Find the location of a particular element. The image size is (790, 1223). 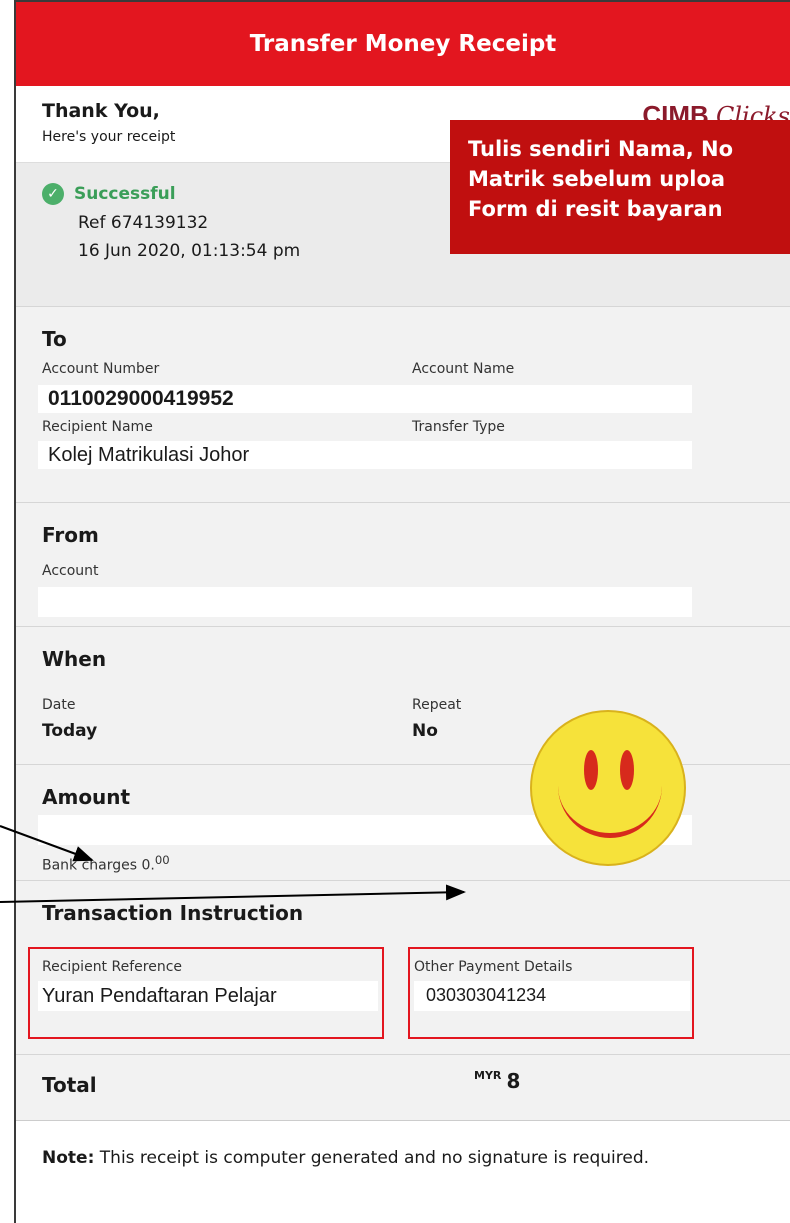

arrow-to-reference is located at coordinates (47, 843).